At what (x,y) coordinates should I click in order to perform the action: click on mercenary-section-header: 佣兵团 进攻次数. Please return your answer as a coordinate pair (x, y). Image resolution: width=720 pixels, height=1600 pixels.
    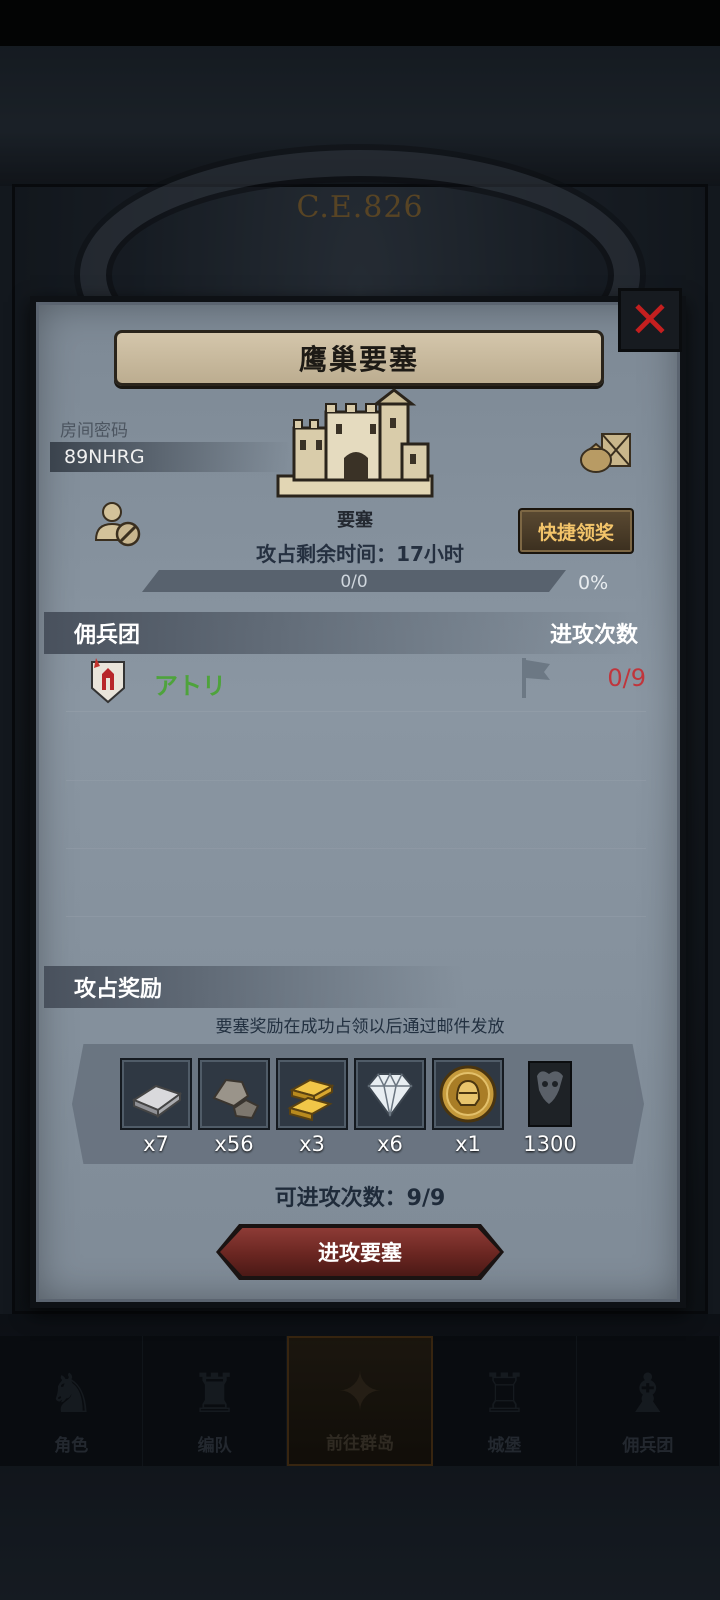
    Looking at the image, I should click on (344, 633).